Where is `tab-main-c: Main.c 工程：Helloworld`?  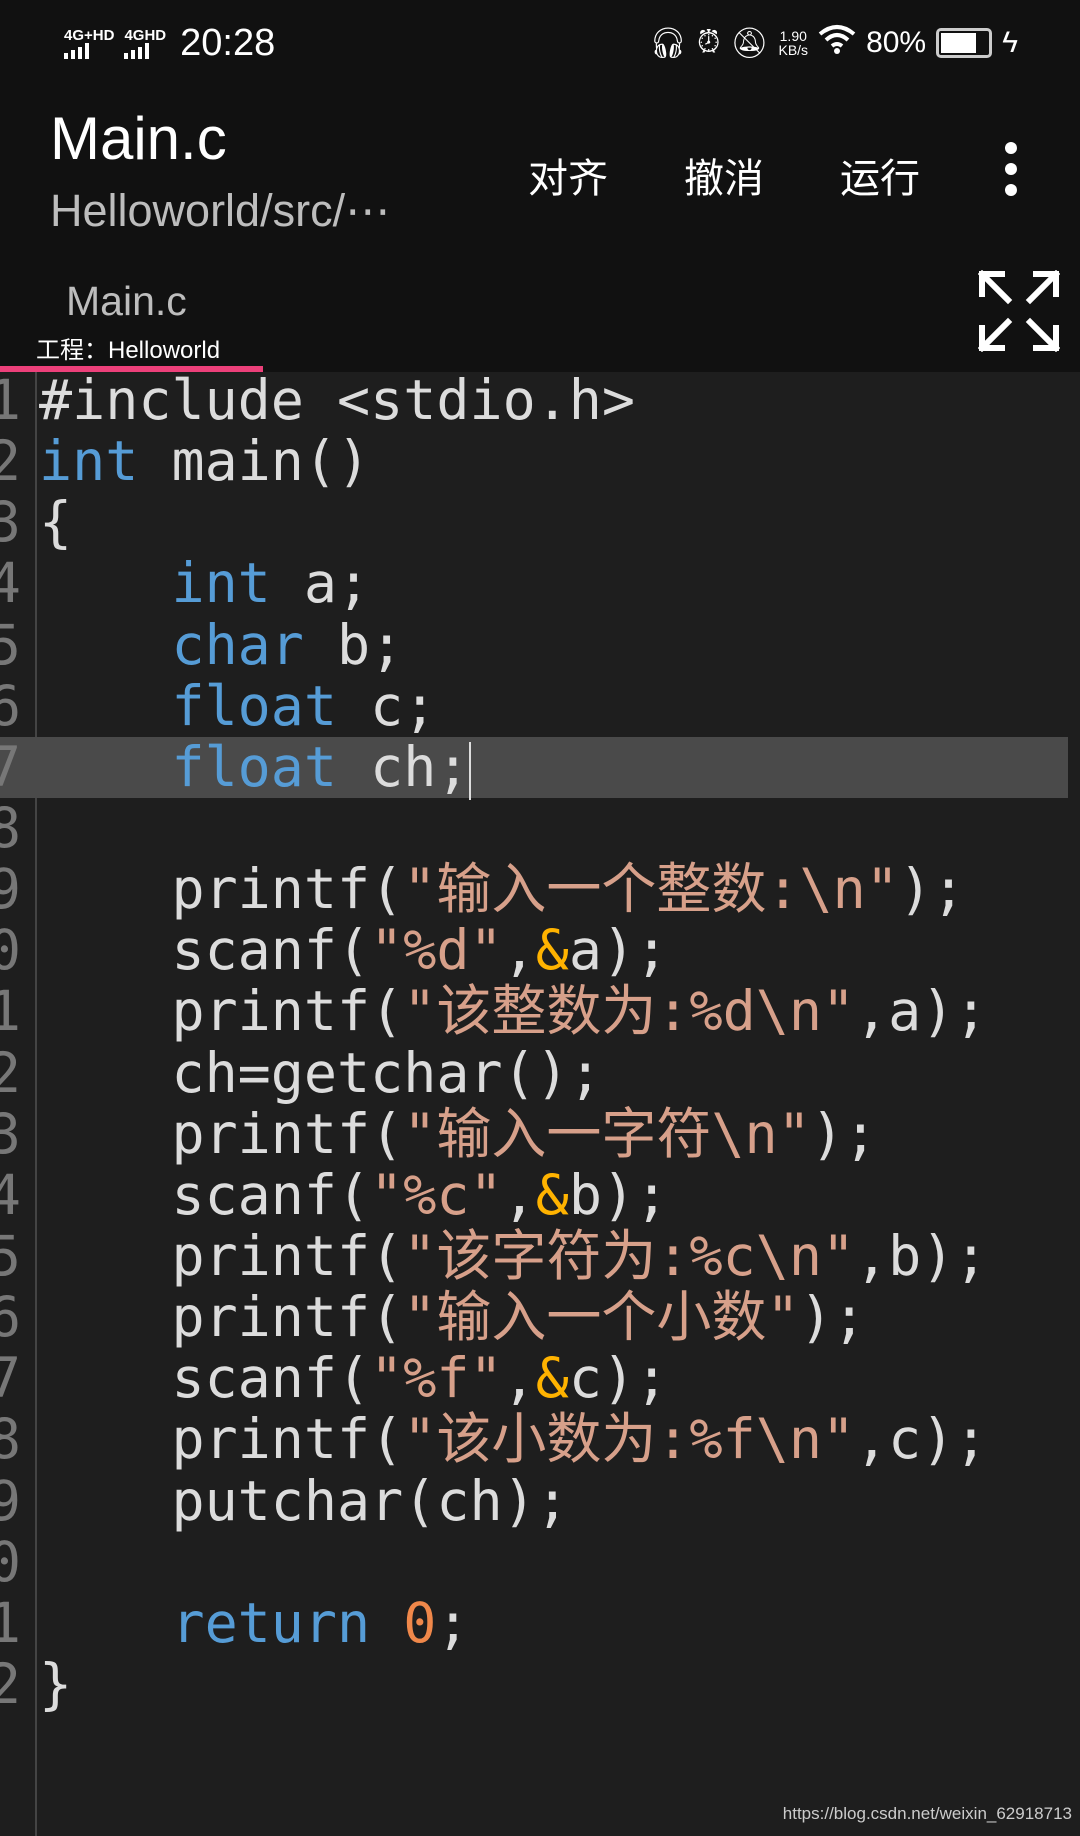 tab-main-c: Main.c 工程：Helloworld is located at coordinates (131, 321).